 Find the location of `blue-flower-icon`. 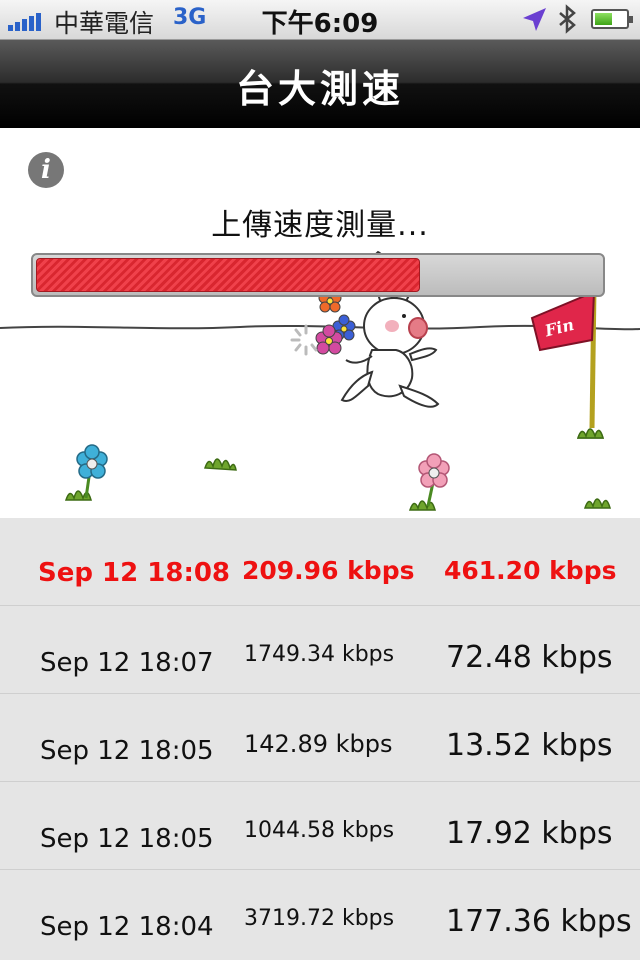

blue-flower-icon is located at coordinates (92, 471).